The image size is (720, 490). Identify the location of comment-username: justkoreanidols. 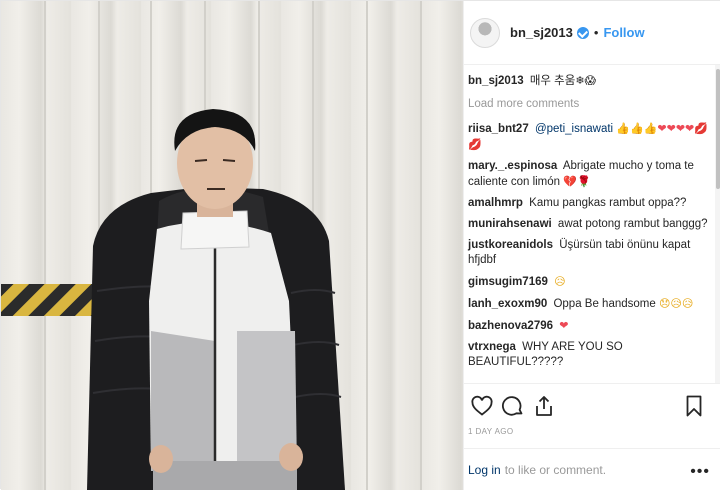
(510, 245).